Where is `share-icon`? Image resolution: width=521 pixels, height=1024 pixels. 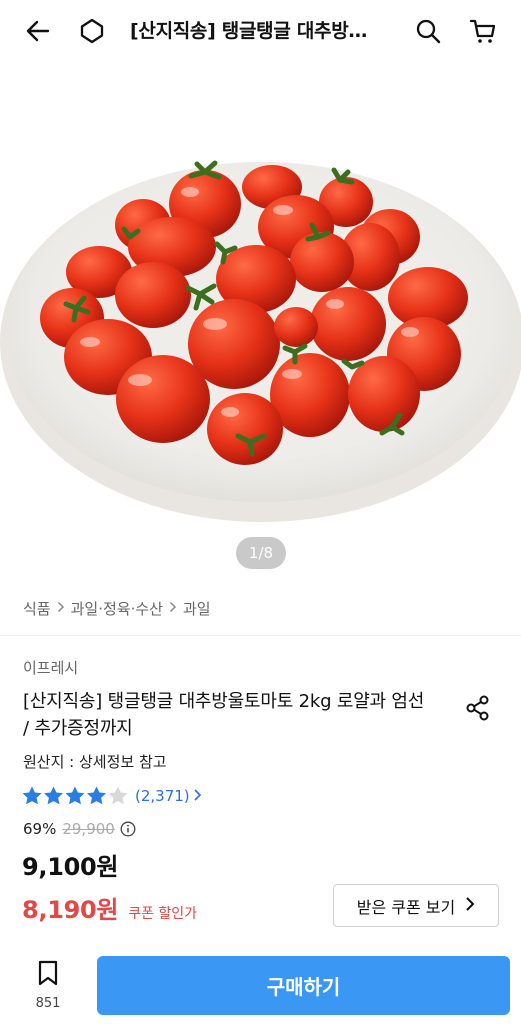
share-icon is located at coordinates (478, 708).